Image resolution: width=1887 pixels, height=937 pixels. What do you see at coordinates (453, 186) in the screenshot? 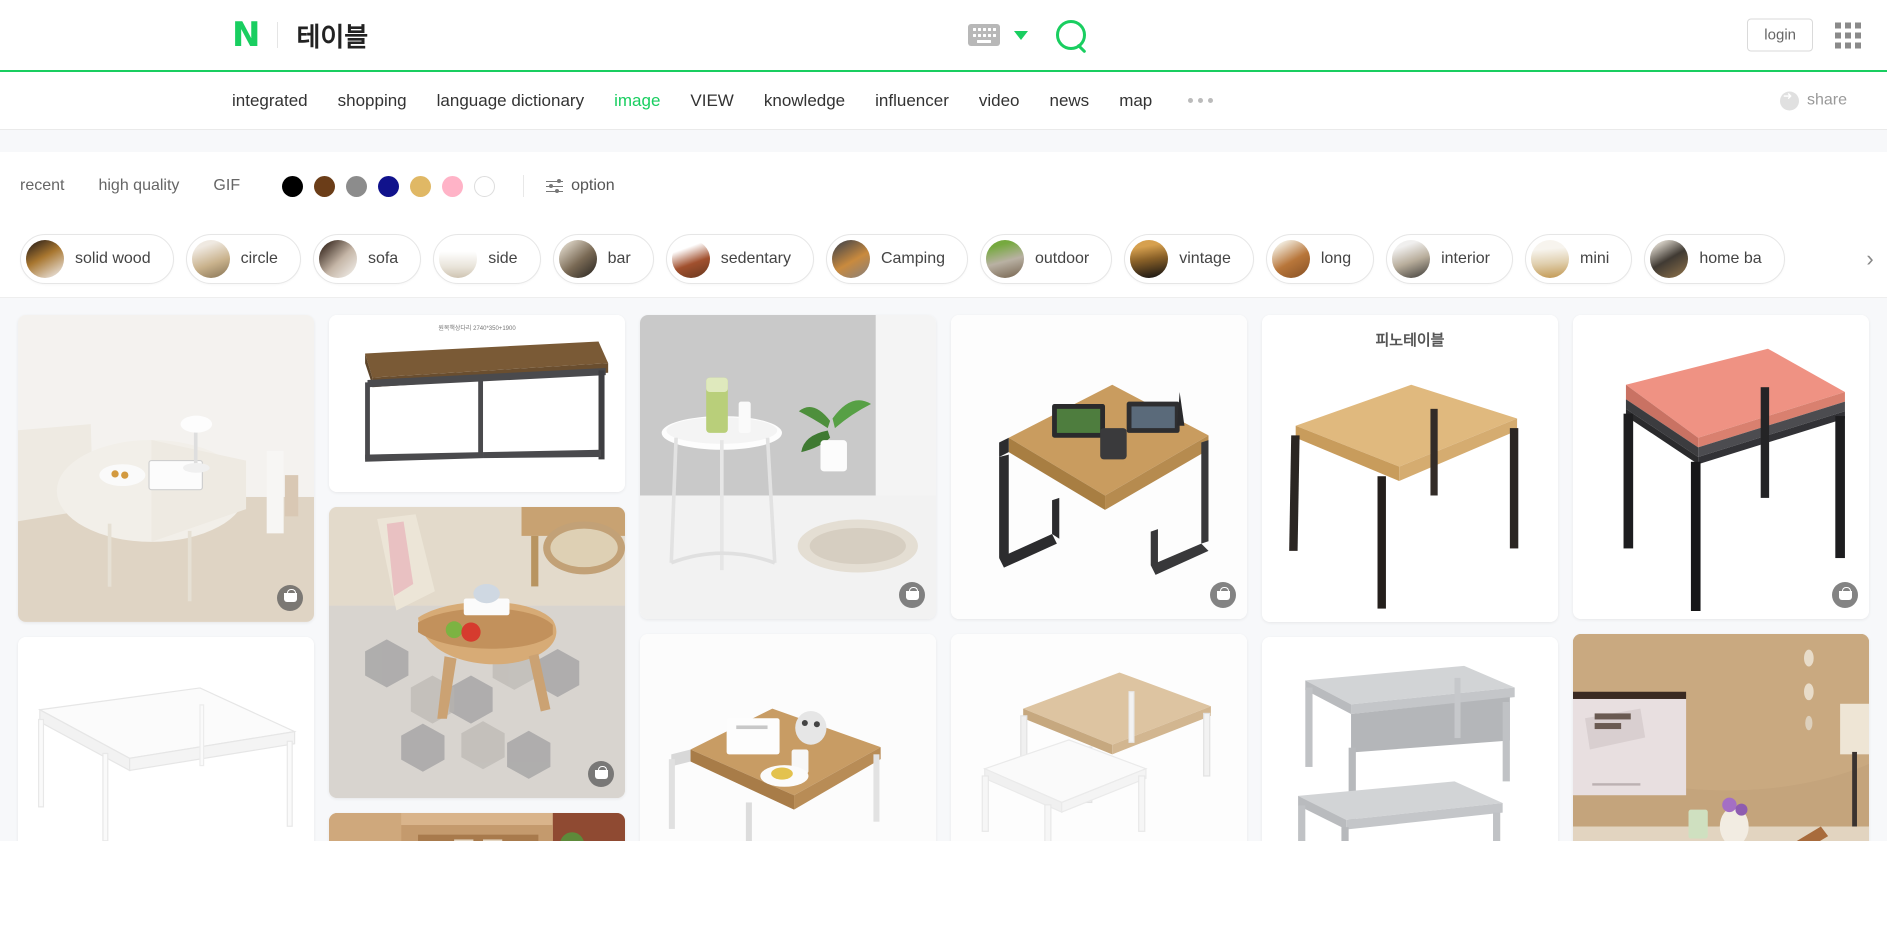
I see `color-swatch-pink` at bounding box center [453, 186].